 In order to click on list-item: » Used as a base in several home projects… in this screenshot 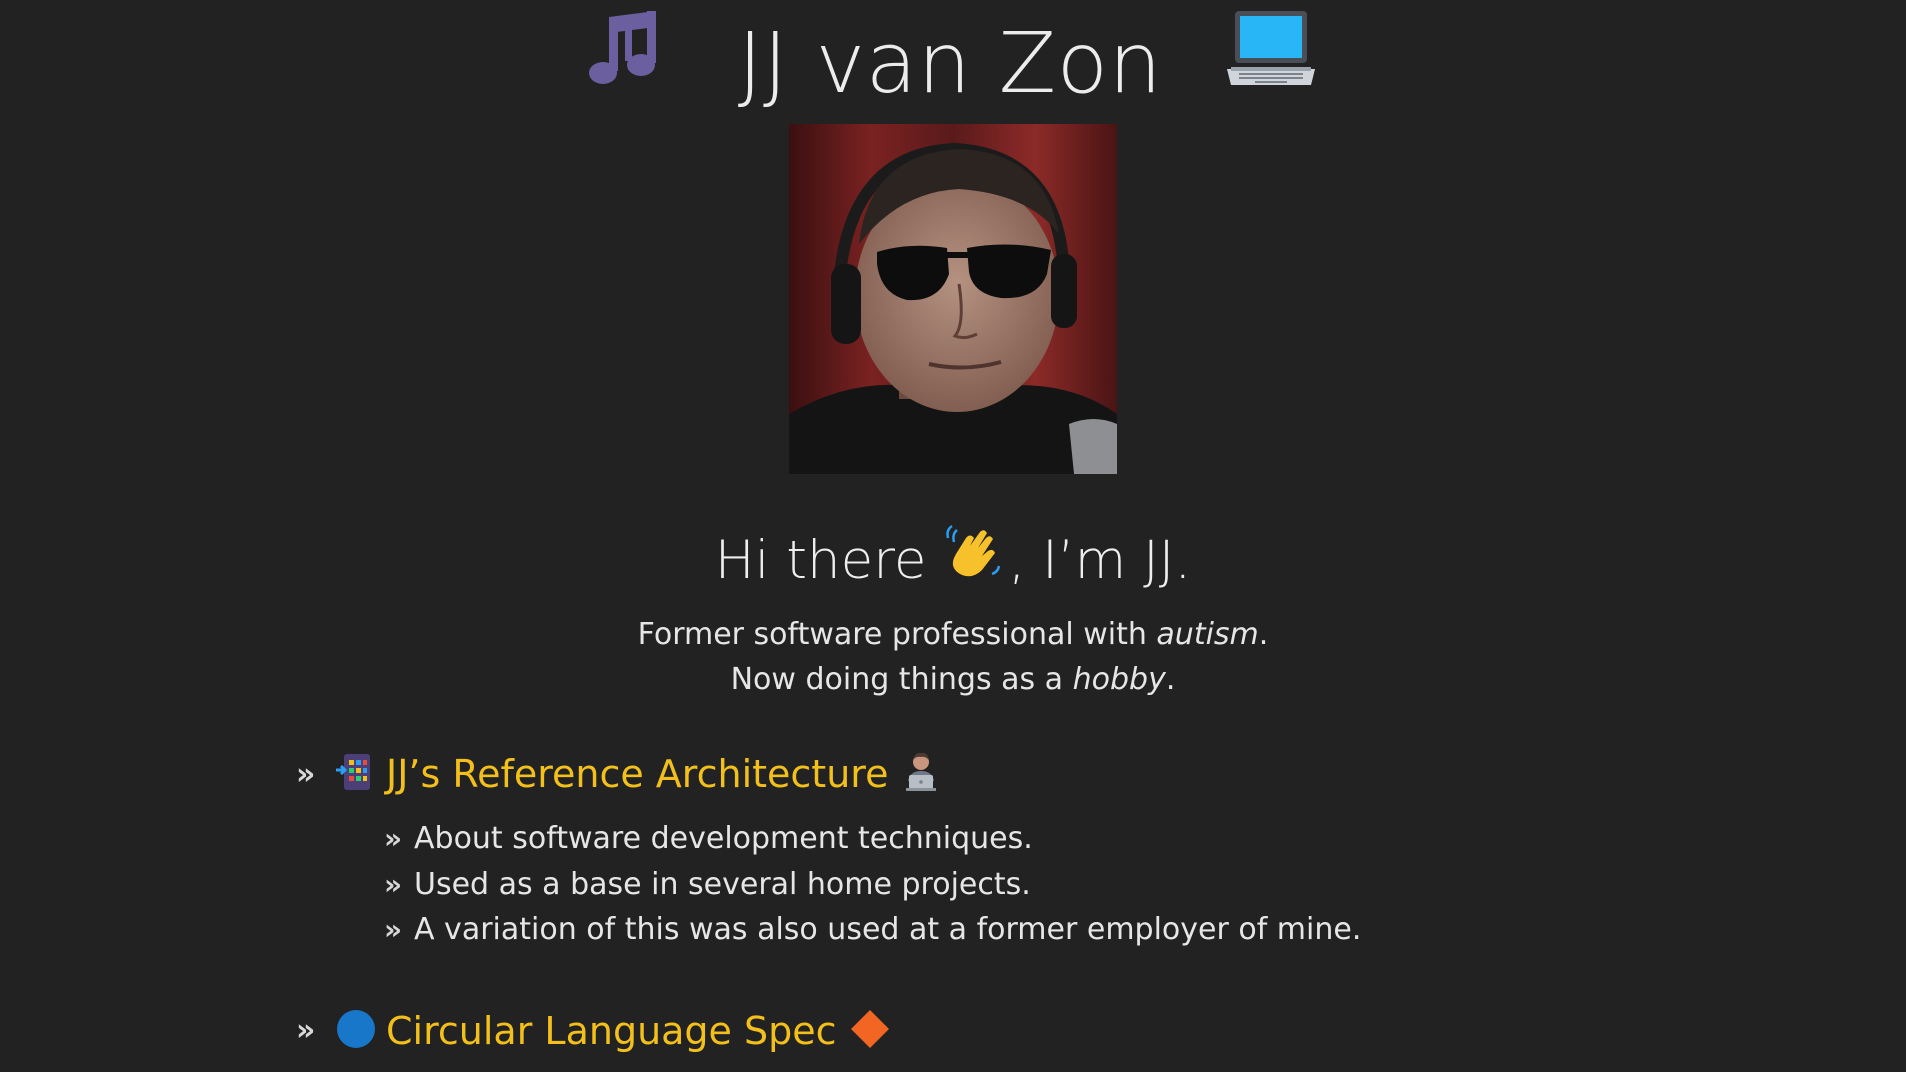, I will do `click(1040, 885)`.